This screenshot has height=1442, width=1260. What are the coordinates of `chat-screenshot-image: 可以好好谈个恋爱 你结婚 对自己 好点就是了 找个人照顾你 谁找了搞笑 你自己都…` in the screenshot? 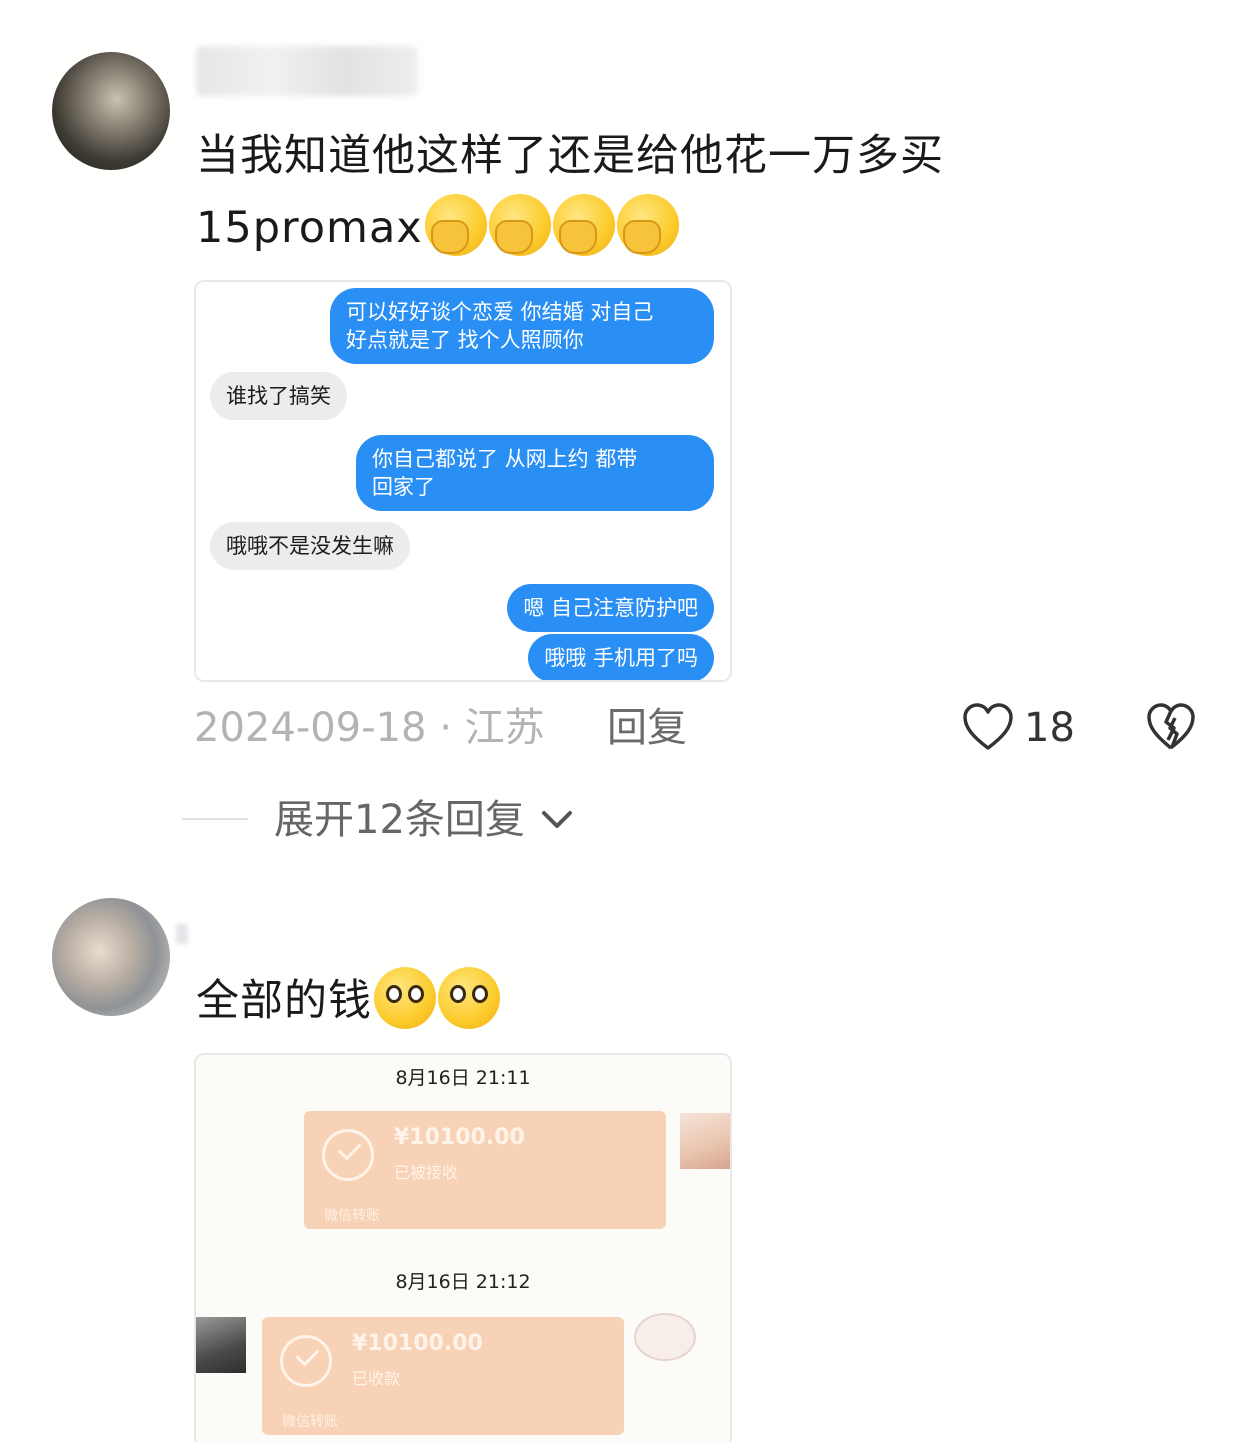 It's located at (463, 481).